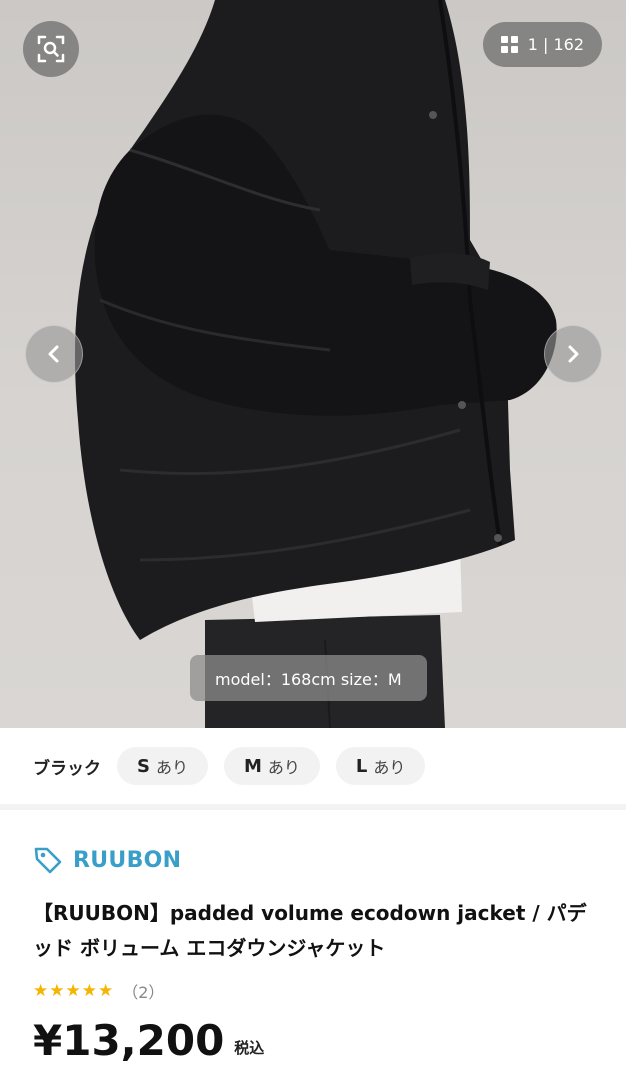 Image resolution: width=626 pixels, height=1080 pixels. I want to click on chevron-right-icon, so click(573, 354).